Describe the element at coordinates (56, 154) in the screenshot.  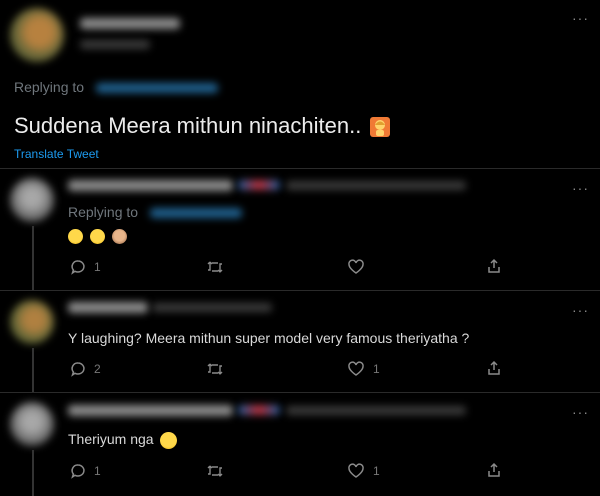
I see `translate-tweet-link: Translate Tweet` at that location.